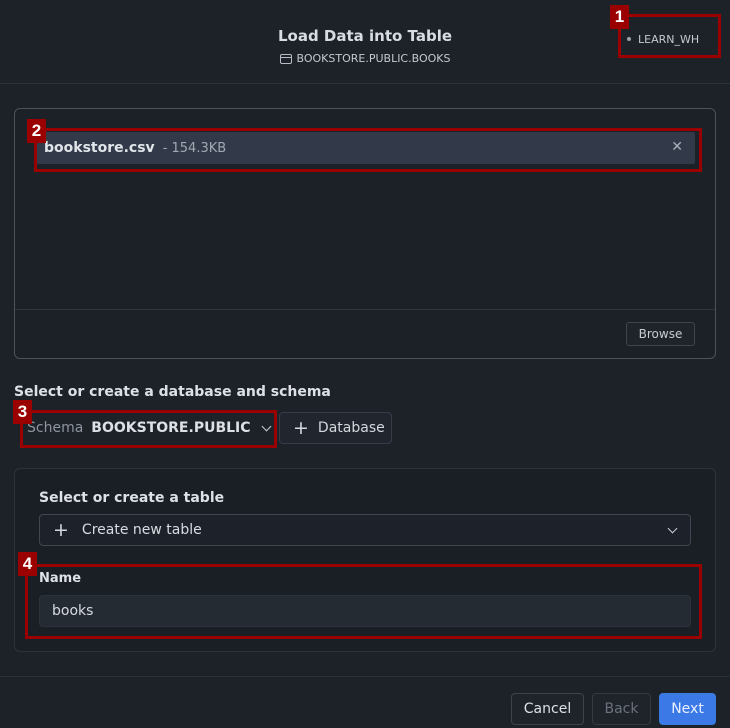  What do you see at coordinates (629, 39) in the screenshot?
I see `status-dot-icon` at bounding box center [629, 39].